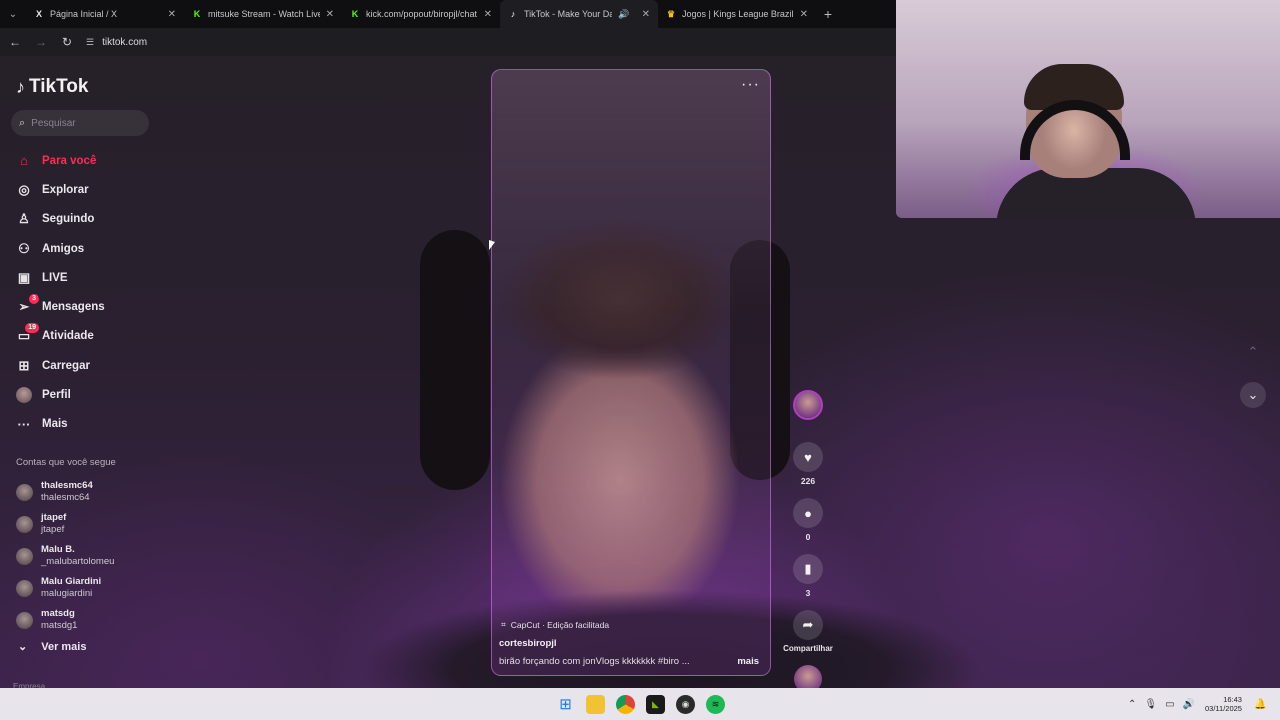 This screenshot has width=1280, height=720. What do you see at coordinates (125, 42) in the screenshot?
I see `url-text: tiktok.com` at bounding box center [125, 42].